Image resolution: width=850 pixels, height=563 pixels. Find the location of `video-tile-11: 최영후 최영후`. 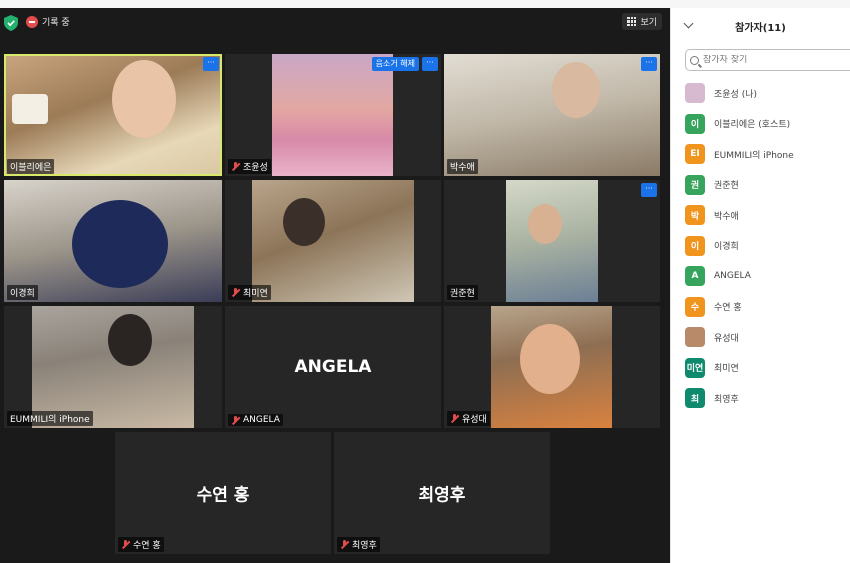

video-tile-11: 최영후 최영후 is located at coordinates (442, 493).